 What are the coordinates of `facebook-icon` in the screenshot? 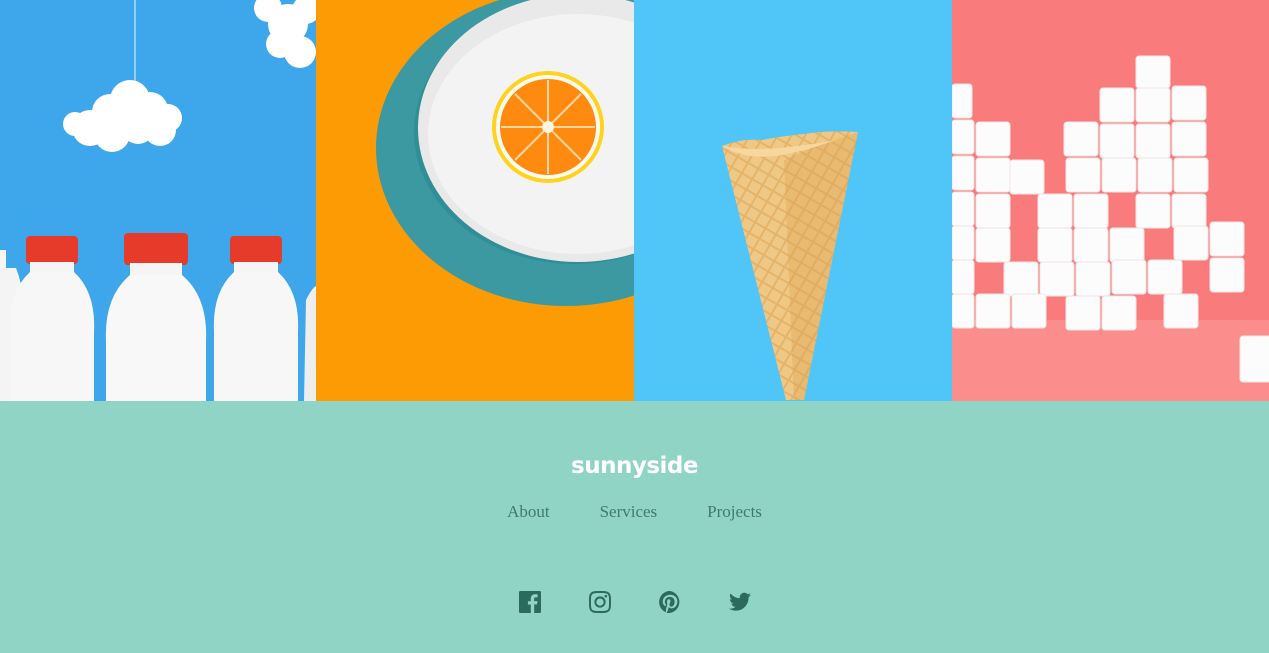 It's located at (530, 602).